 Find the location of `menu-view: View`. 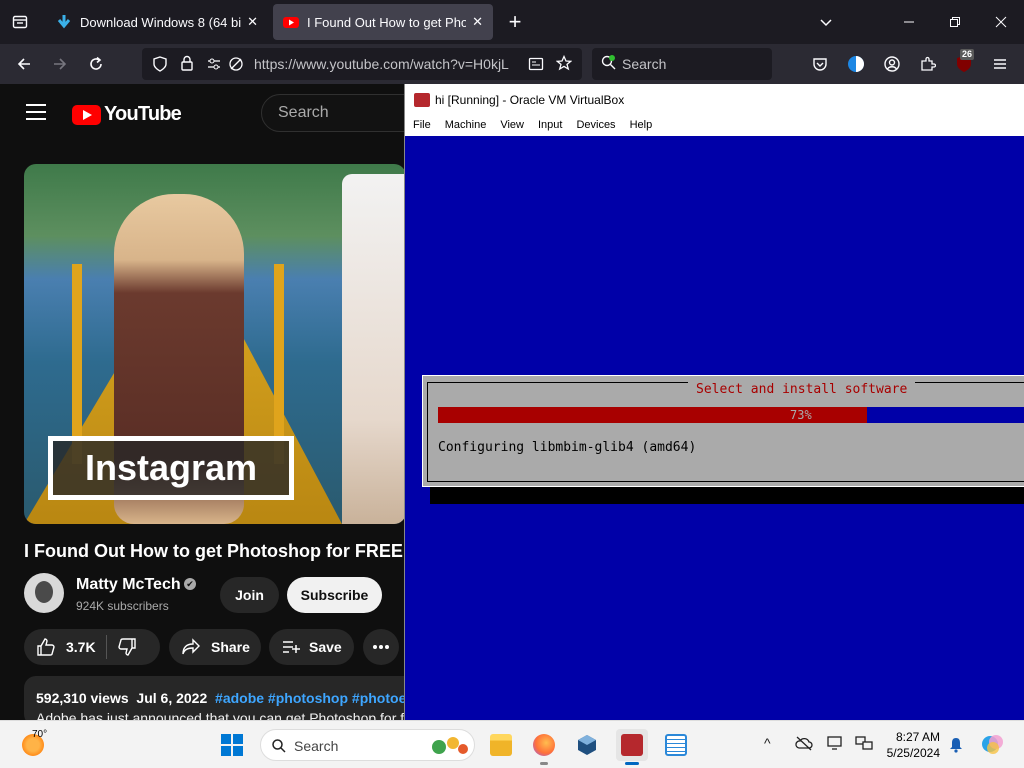

menu-view: View is located at coordinates (508, 126).